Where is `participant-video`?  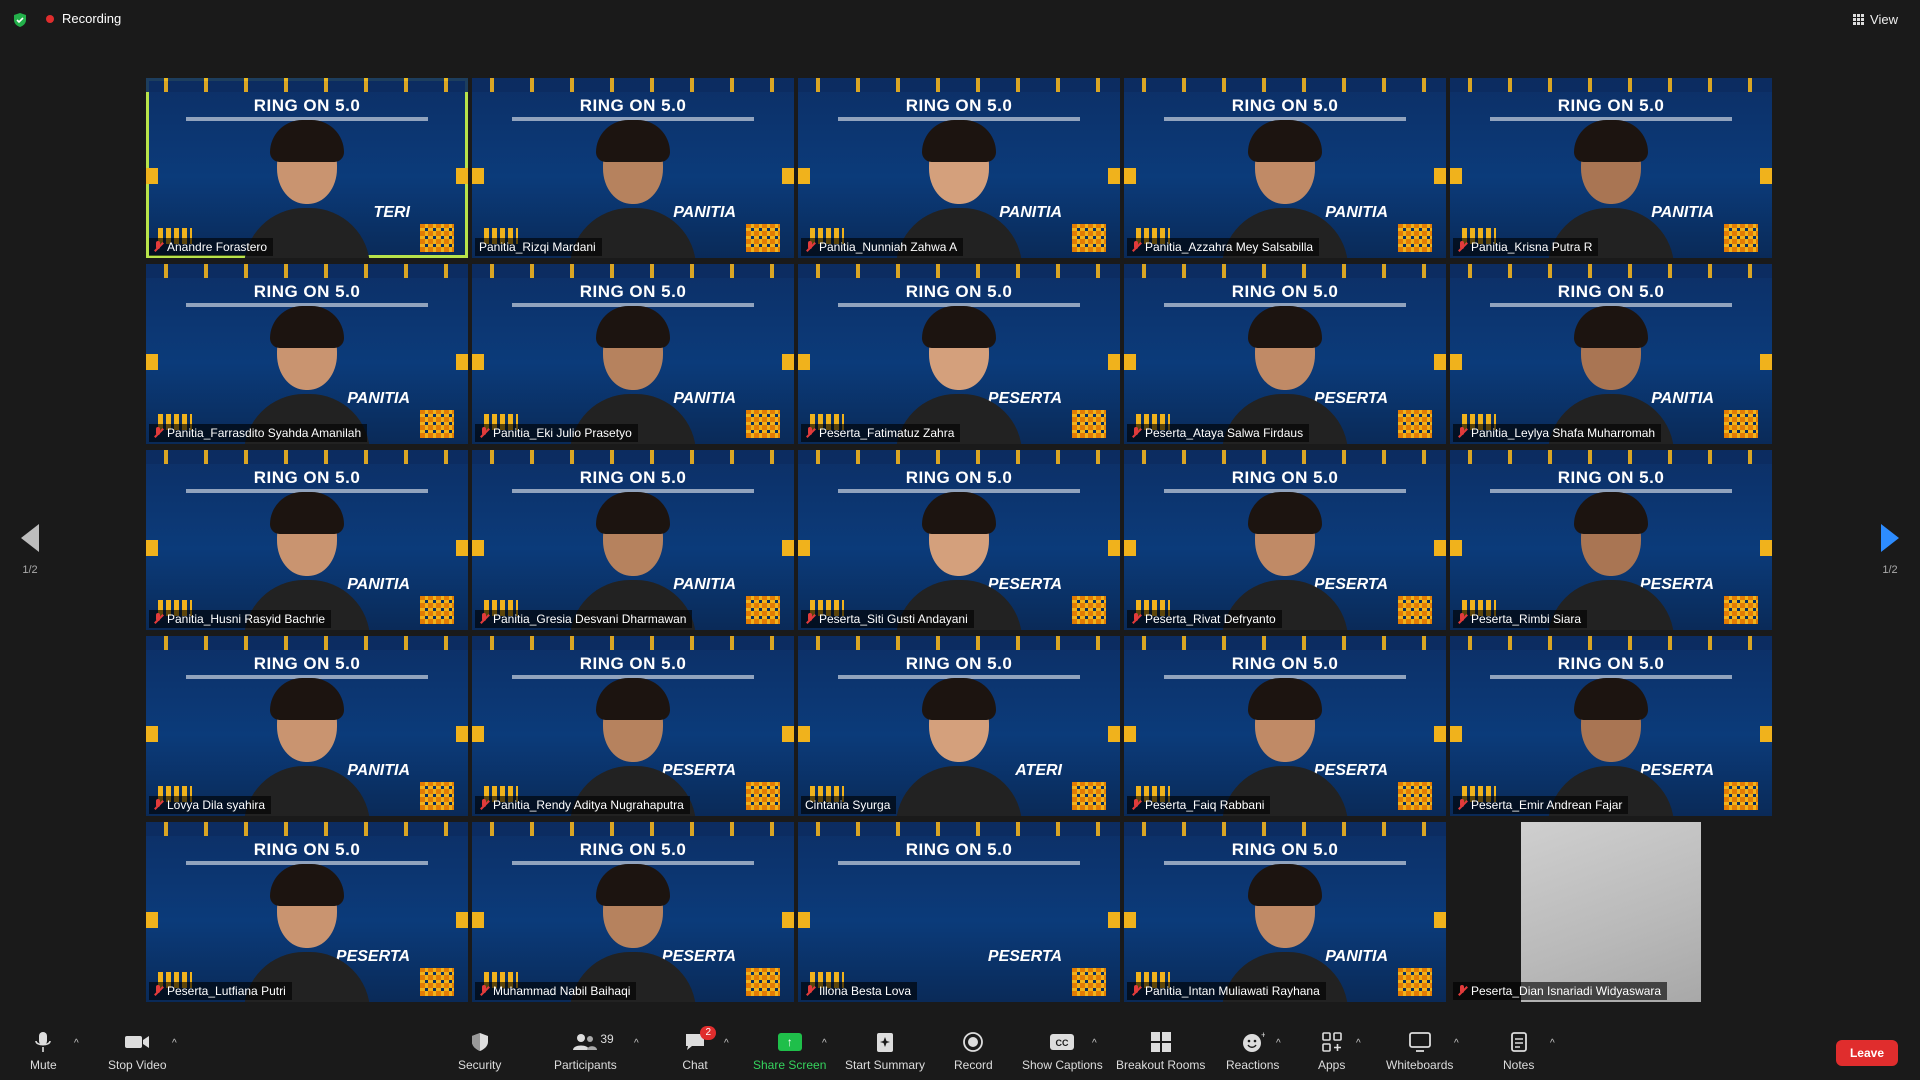 participant-video is located at coordinates (633, 183).